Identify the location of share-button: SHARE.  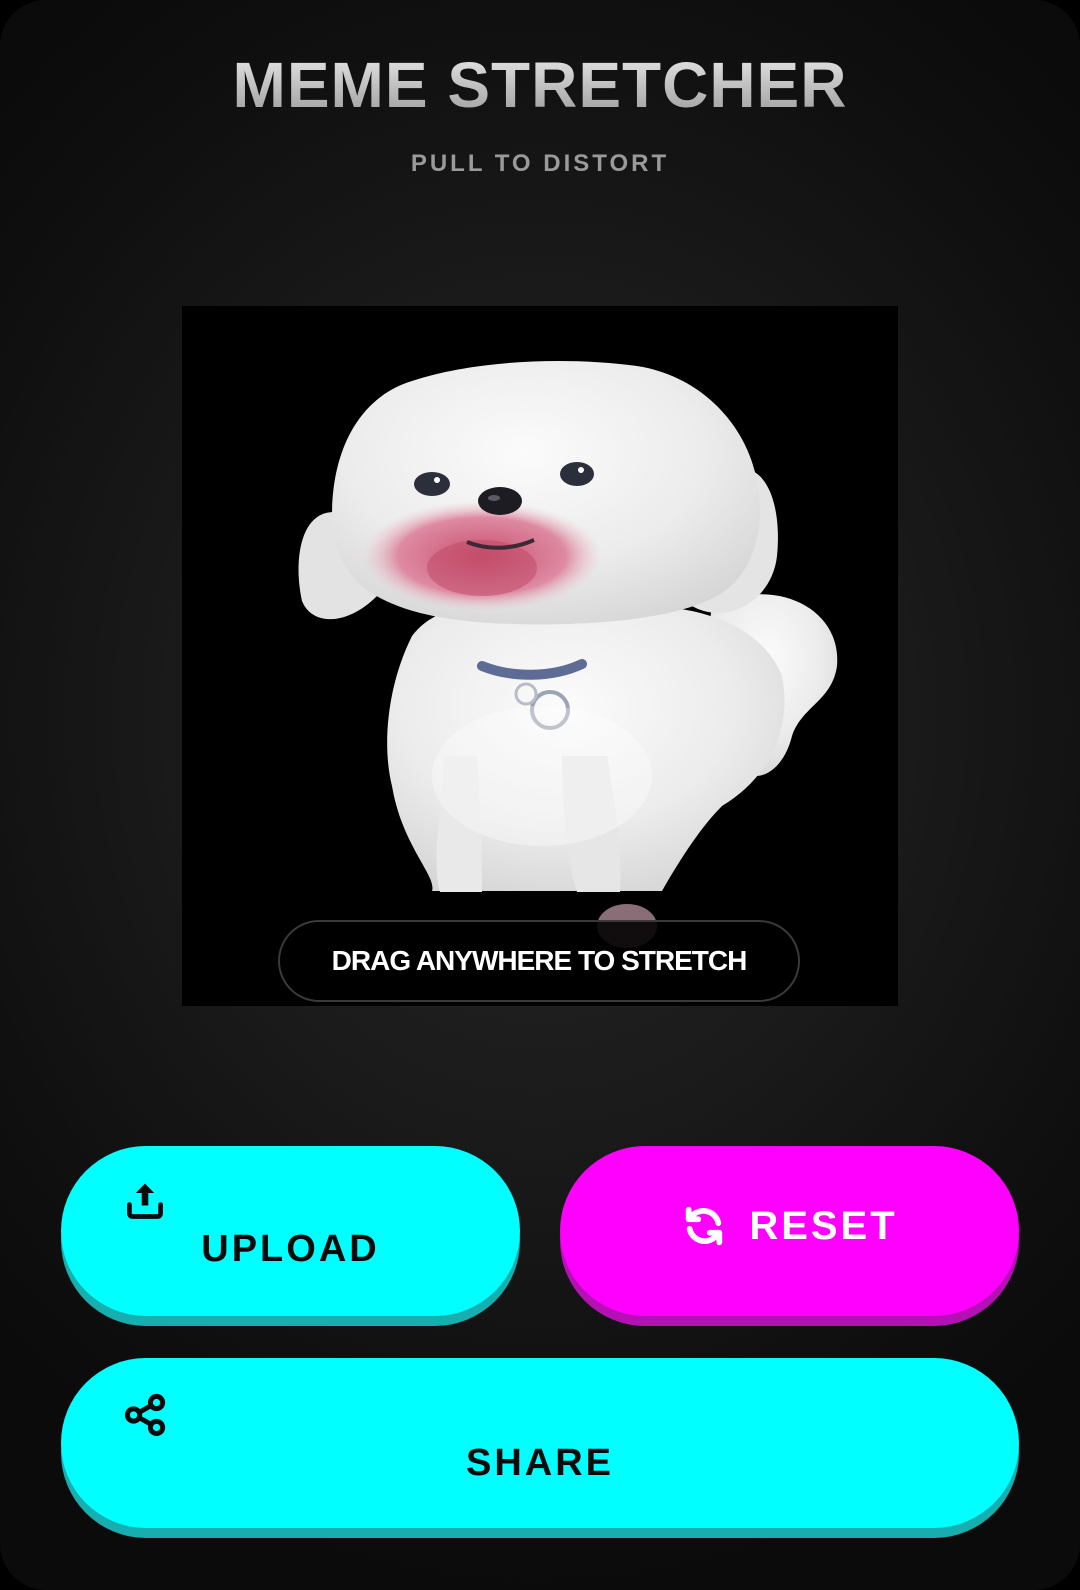
(540, 1443).